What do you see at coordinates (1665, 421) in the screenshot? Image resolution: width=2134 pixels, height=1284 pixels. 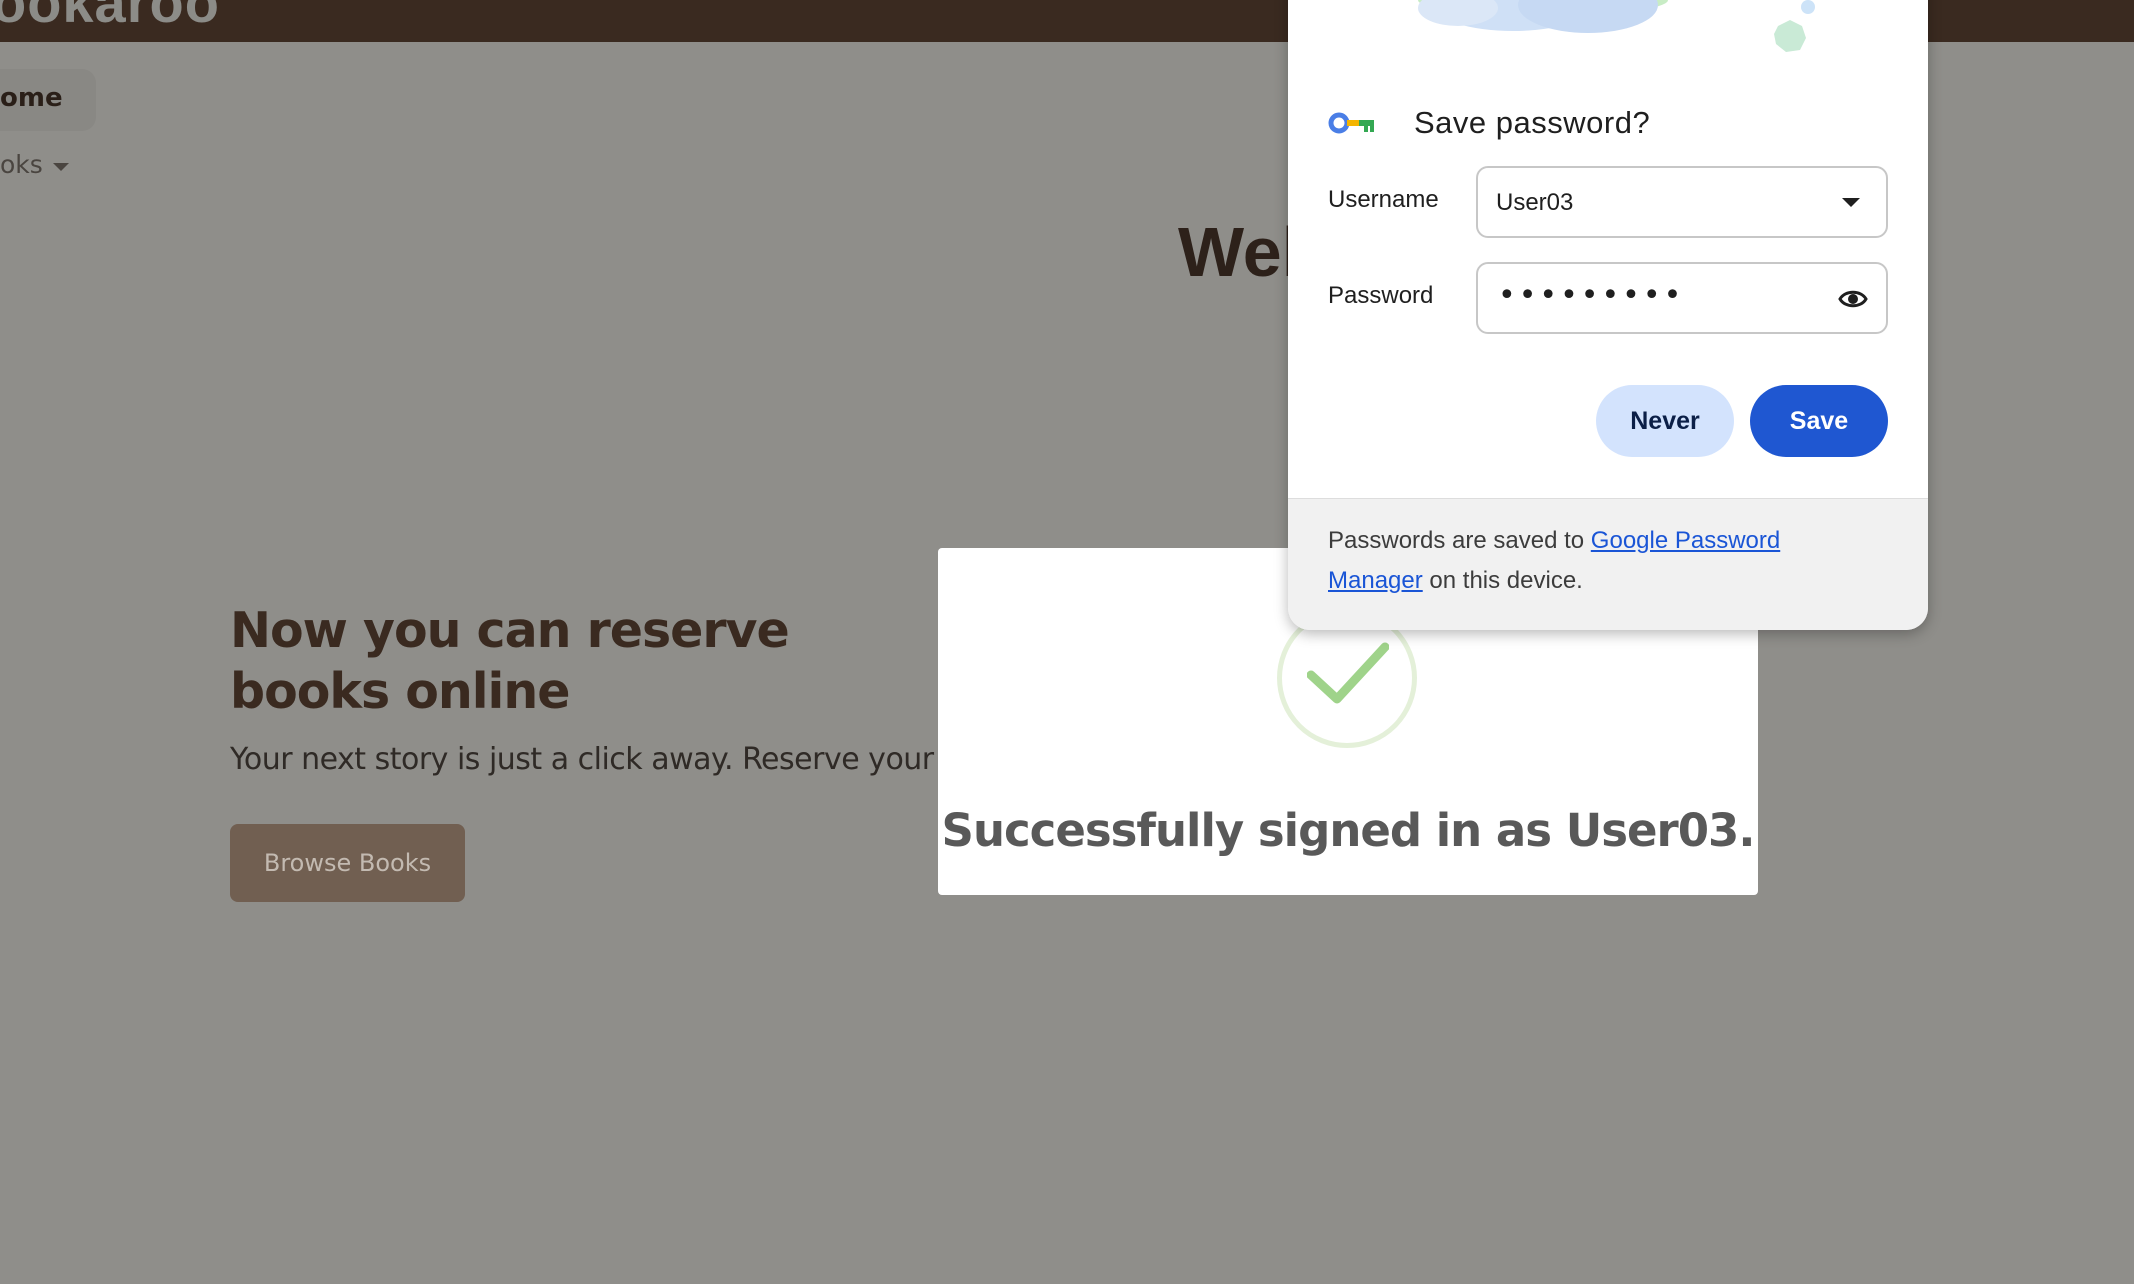 I see `never-button: Never` at bounding box center [1665, 421].